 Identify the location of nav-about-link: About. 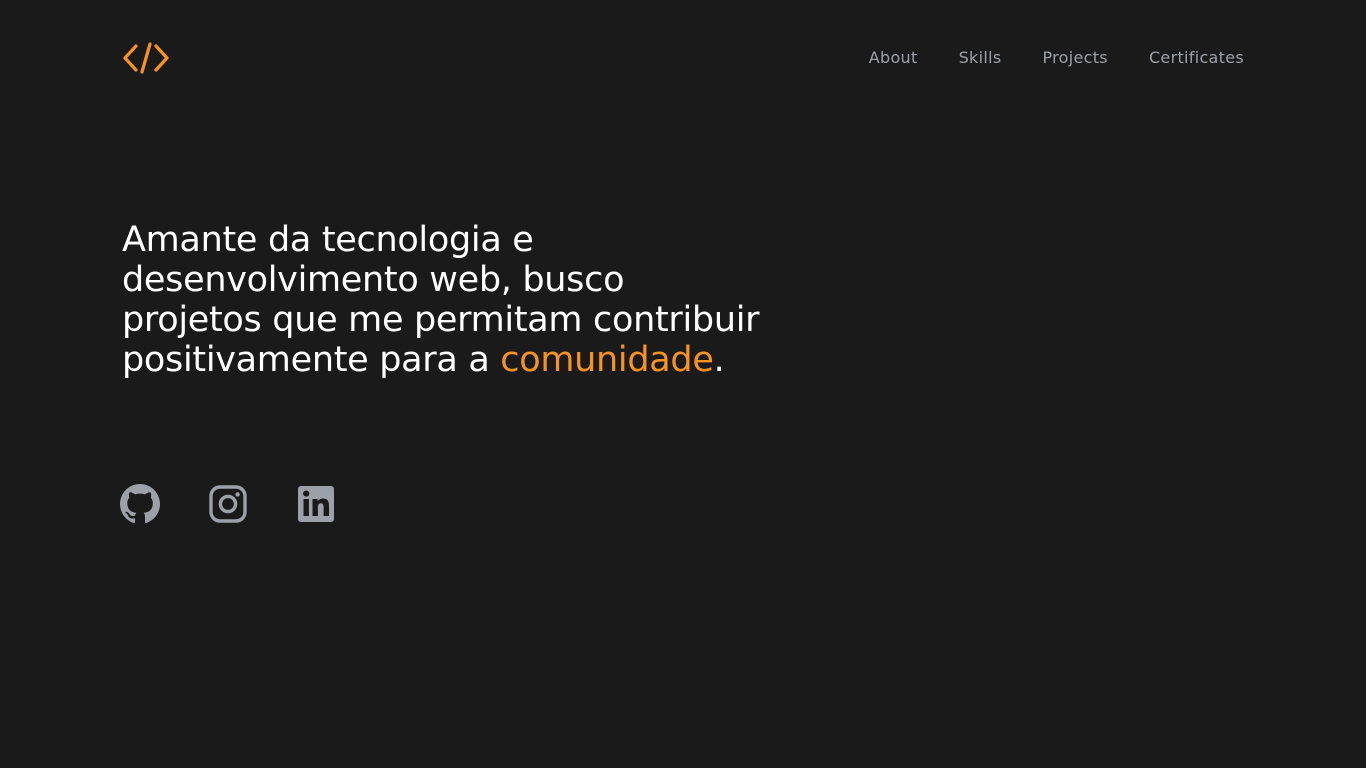
(893, 58).